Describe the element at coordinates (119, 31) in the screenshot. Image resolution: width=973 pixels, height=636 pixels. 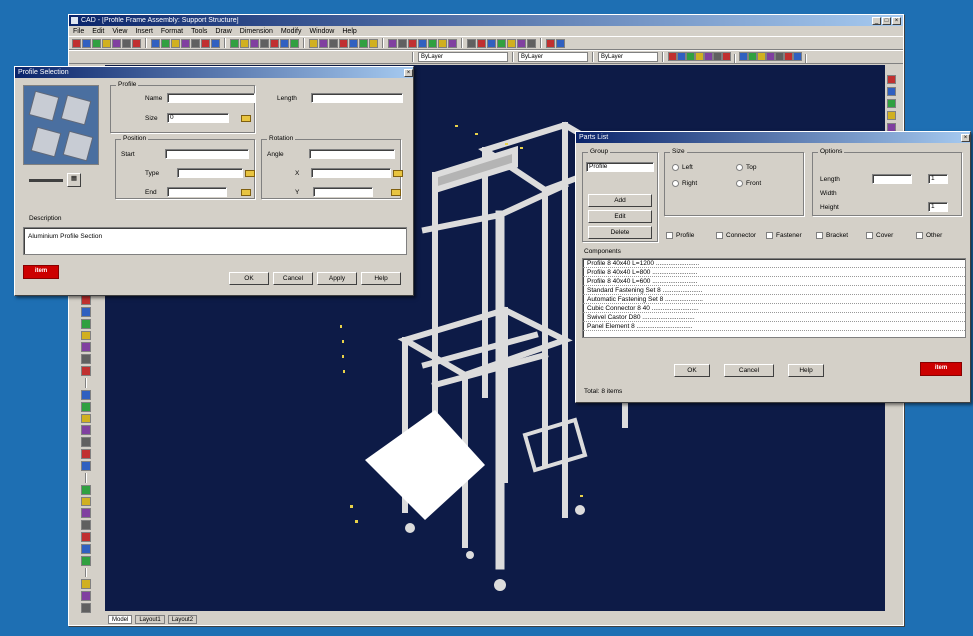
I see `menu-item-view: View` at that location.